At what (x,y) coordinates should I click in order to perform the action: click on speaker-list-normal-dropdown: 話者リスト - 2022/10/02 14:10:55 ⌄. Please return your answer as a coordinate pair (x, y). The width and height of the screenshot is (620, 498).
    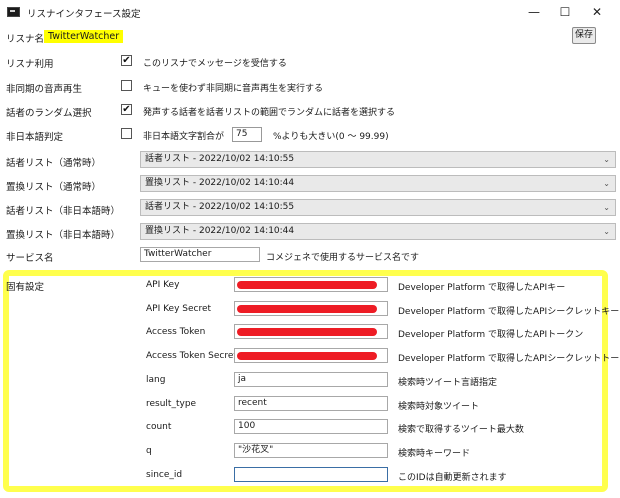
    Looking at the image, I should click on (378, 159).